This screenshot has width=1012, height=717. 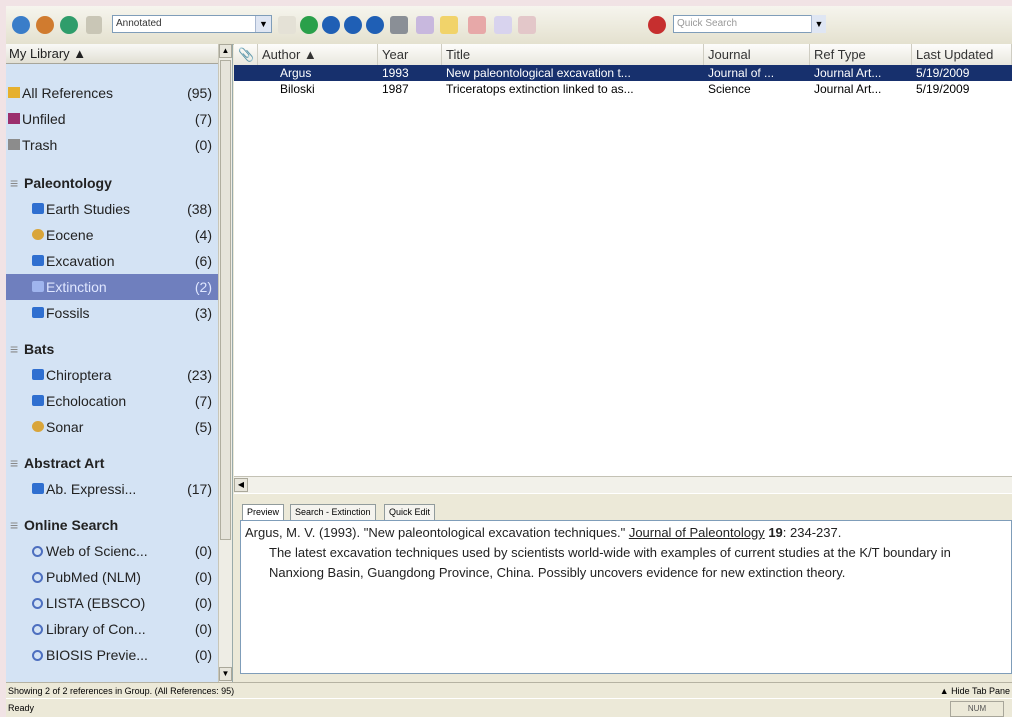 I want to click on search-dropdown-icon: ▼, so click(x=818, y=24).